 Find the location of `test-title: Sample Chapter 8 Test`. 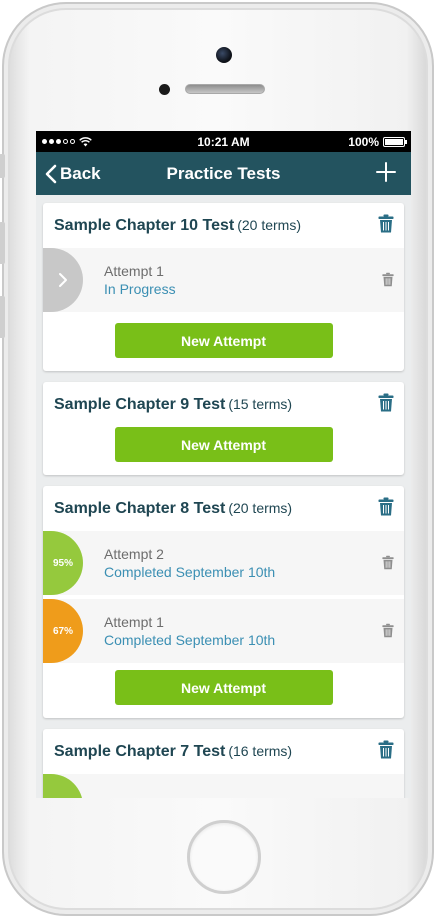

test-title: Sample Chapter 8 Test is located at coordinates (140, 508).